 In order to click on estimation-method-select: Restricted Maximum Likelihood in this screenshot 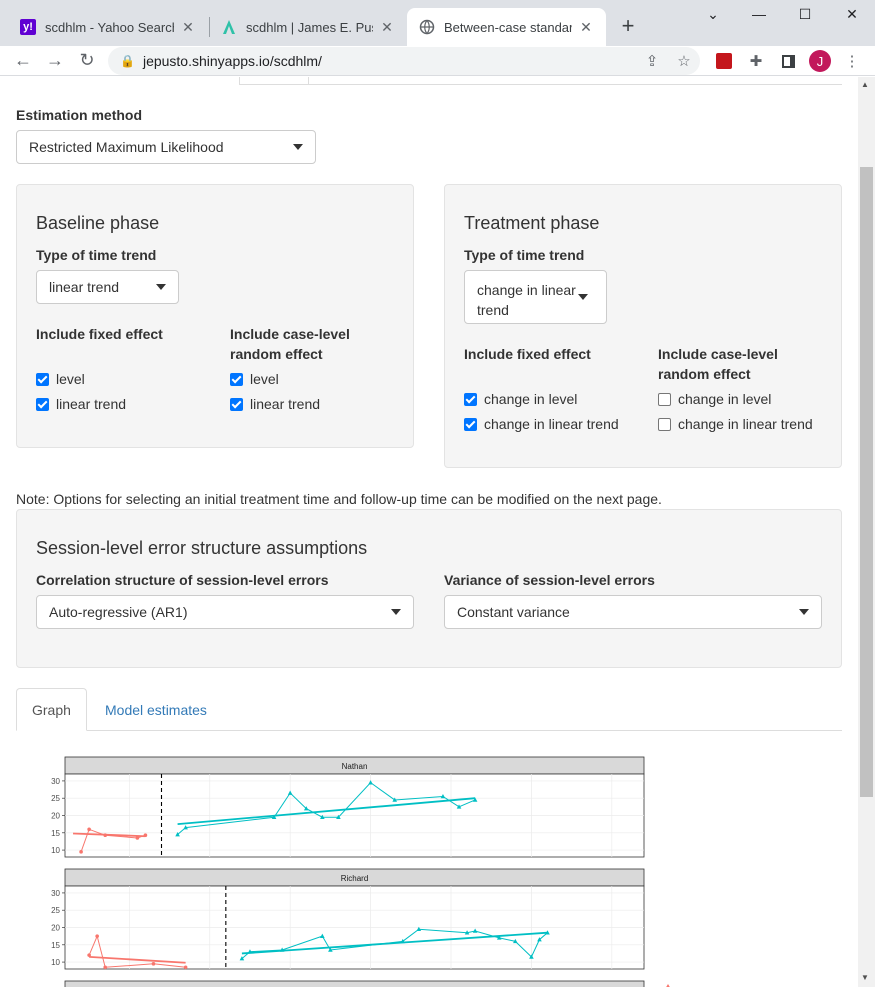, I will do `click(166, 147)`.